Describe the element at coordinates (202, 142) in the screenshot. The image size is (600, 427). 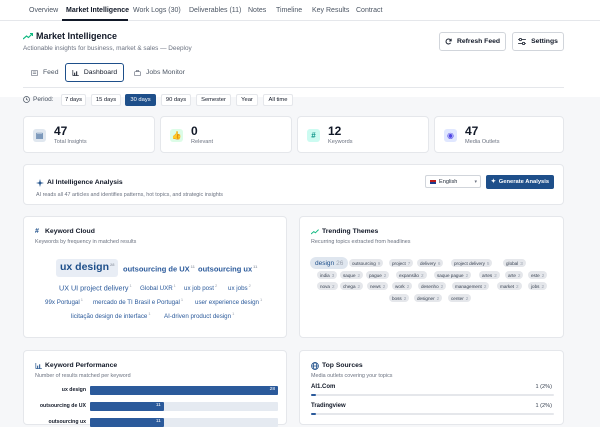
I see `stat-label: Relevant` at that location.